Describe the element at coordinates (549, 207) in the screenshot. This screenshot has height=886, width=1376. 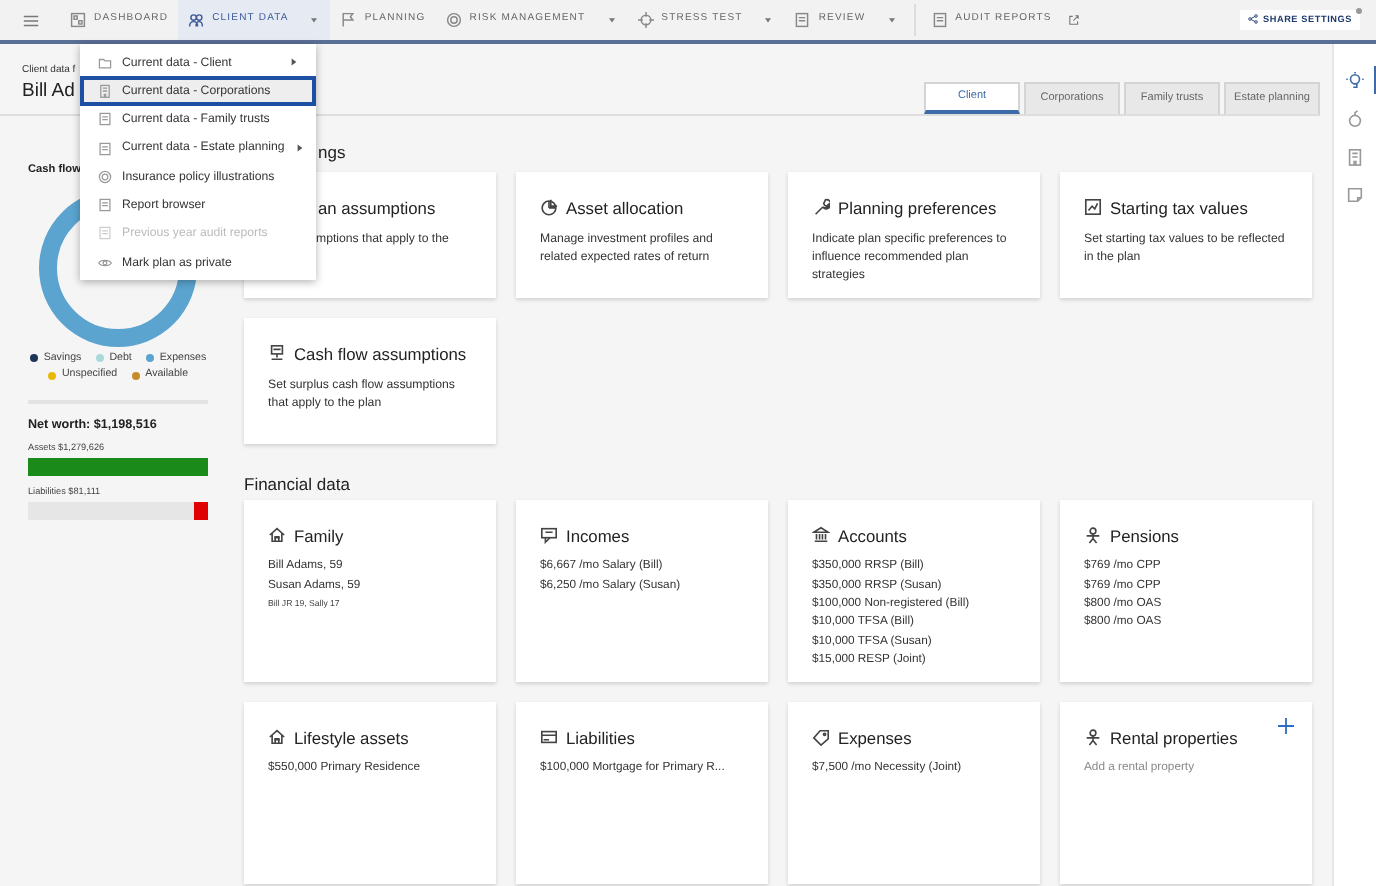
I see `pie-chart-icon` at that location.